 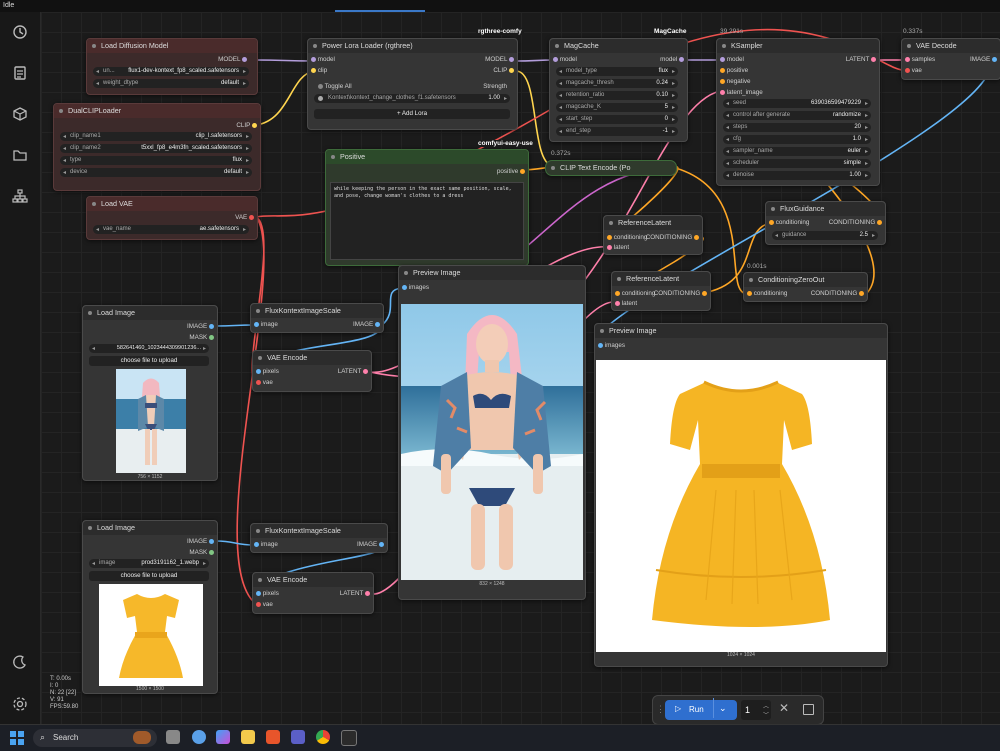 What do you see at coordinates (722, 70) in the screenshot?
I see `input-positive-dot` at bounding box center [722, 70].